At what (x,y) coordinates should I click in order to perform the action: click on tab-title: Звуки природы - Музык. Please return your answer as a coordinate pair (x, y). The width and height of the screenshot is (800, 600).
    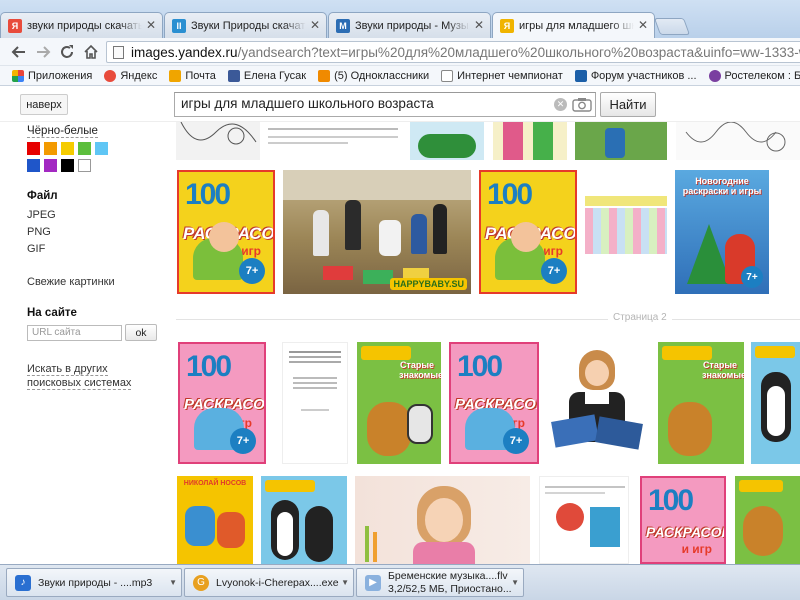
    Looking at the image, I should click on (412, 25).